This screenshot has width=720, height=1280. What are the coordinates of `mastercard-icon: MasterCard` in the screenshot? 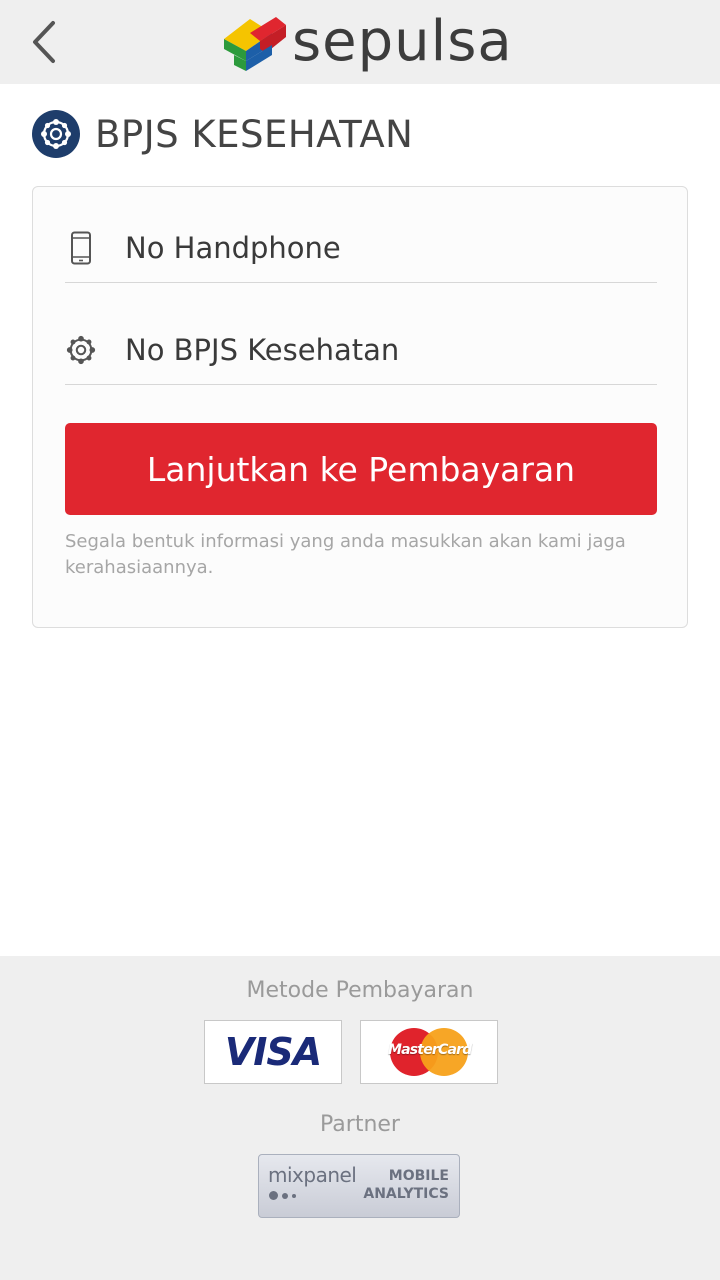 It's located at (430, 1052).